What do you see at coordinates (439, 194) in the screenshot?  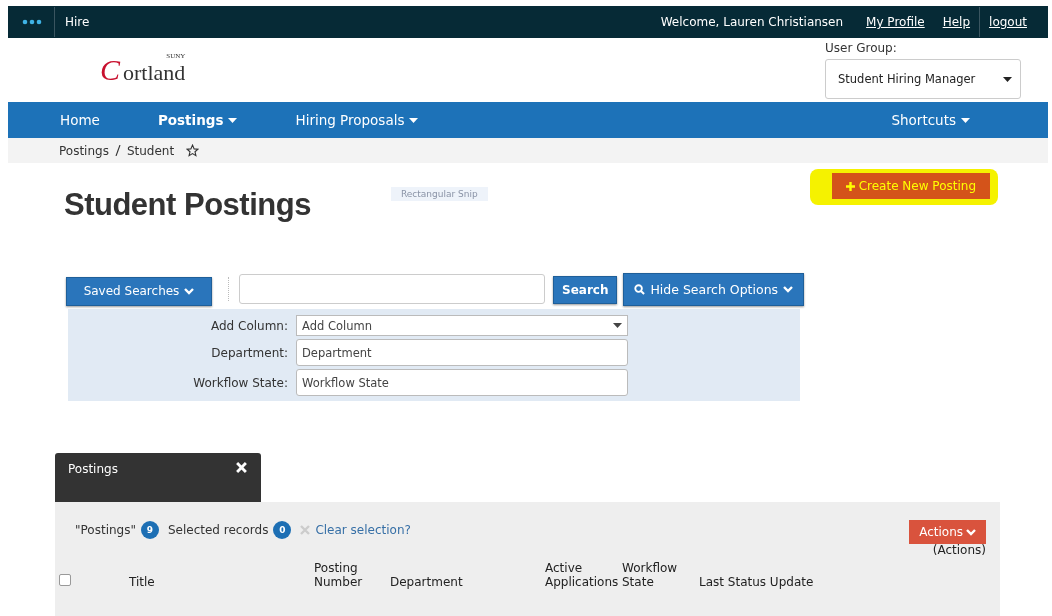 I see `snip-tooltip: Rectangular Snip` at bounding box center [439, 194].